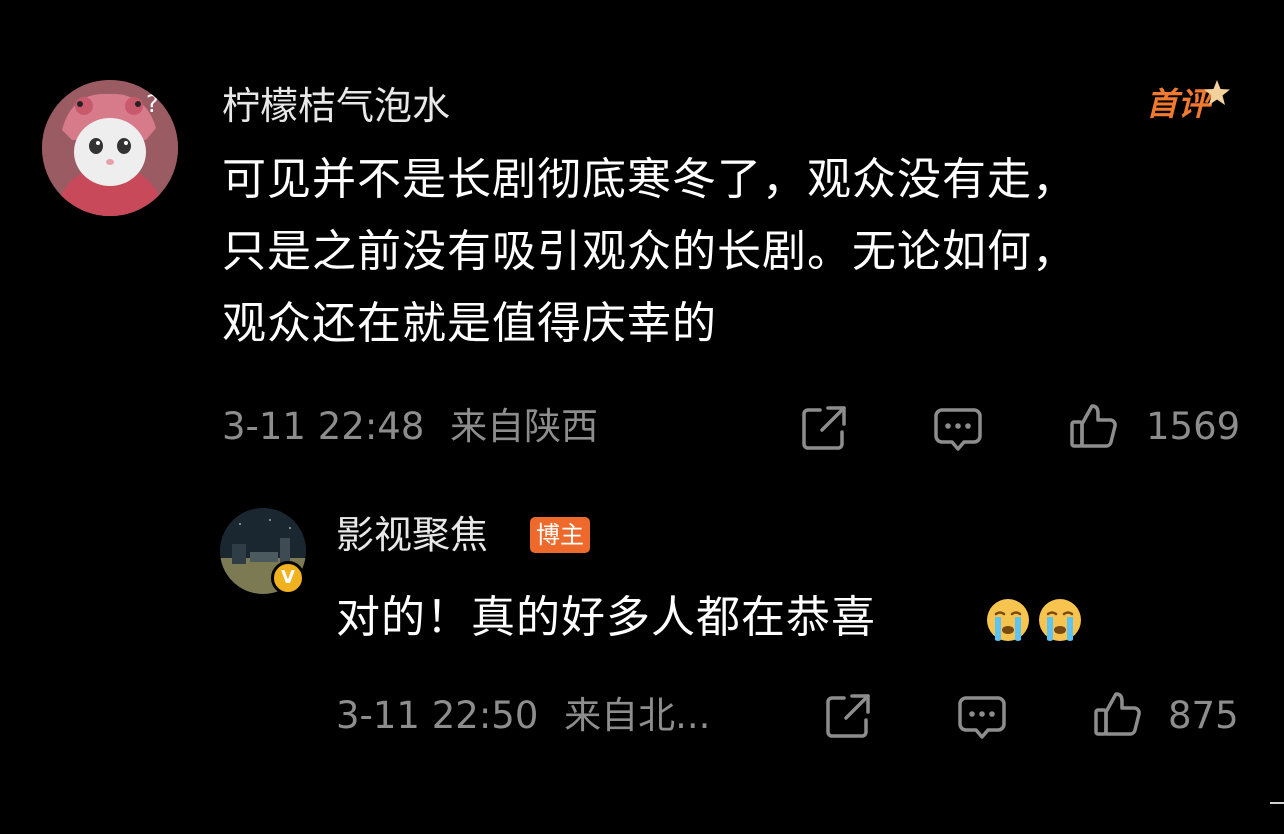 The image size is (1284, 834). Describe the element at coordinates (1178, 104) in the screenshot. I see `first-comment-badge-label: 首评` at that location.